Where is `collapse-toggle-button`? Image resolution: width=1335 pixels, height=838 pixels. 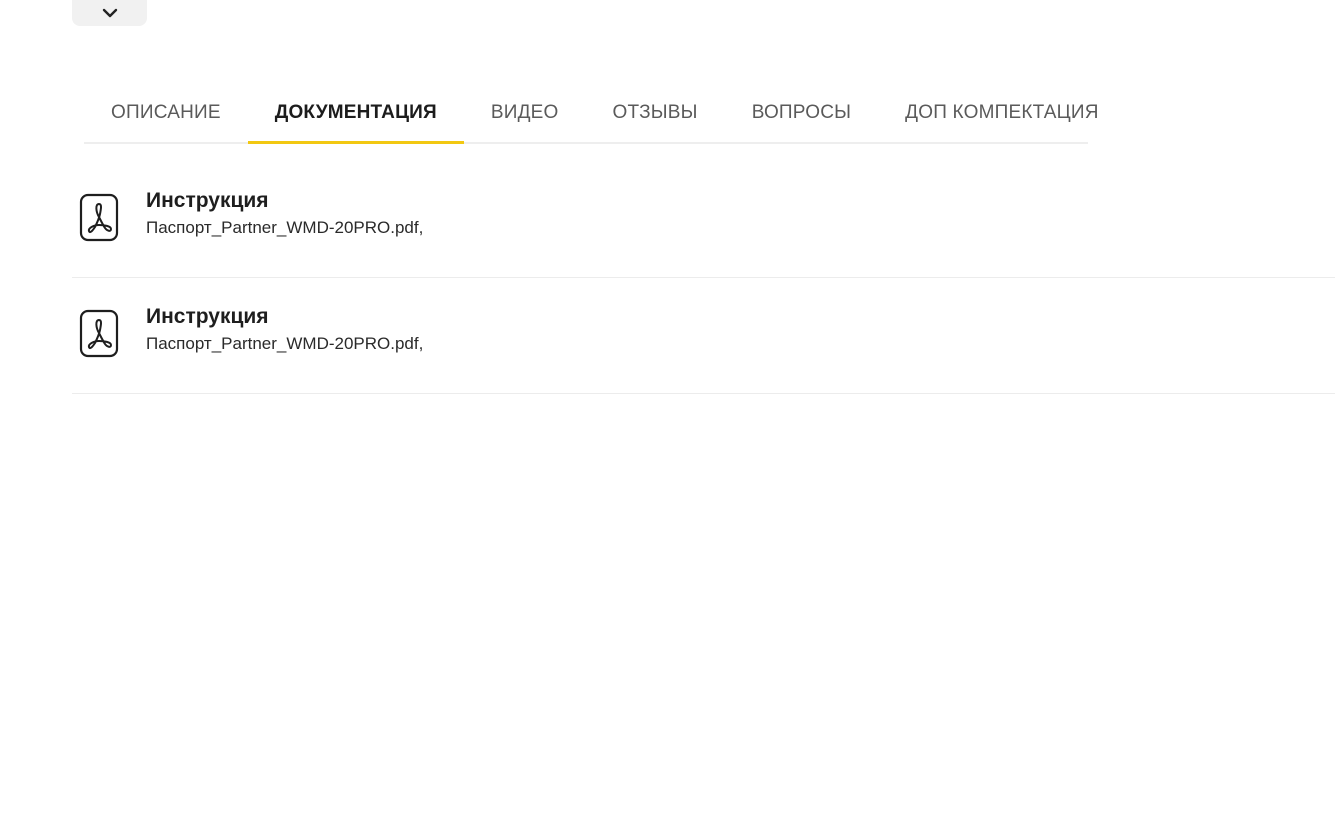 collapse-toggle-button is located at coordinates (109, 13).